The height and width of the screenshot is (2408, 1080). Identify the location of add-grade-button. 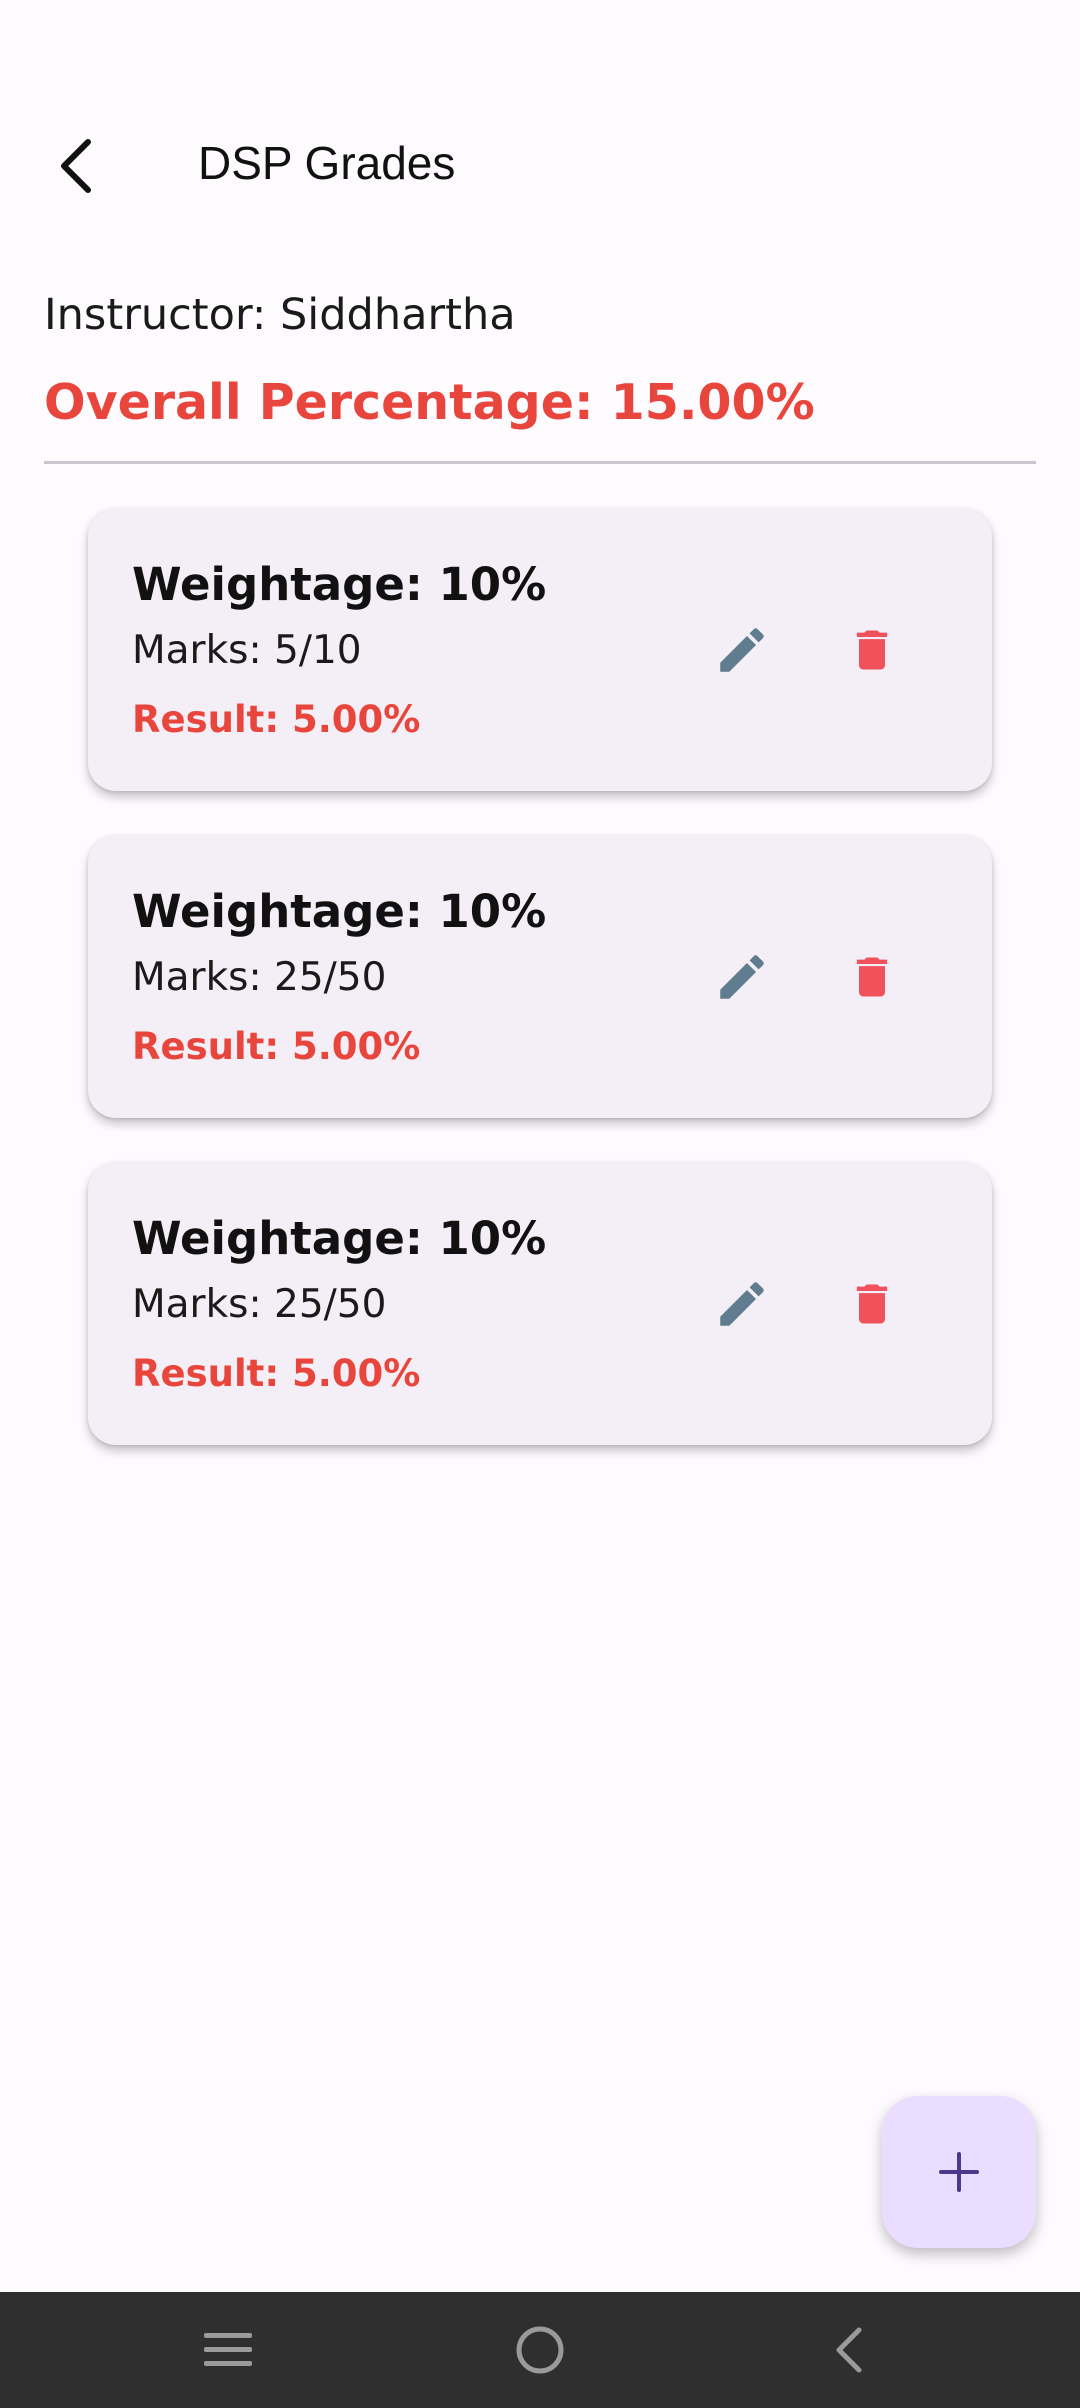
(959, 2172).